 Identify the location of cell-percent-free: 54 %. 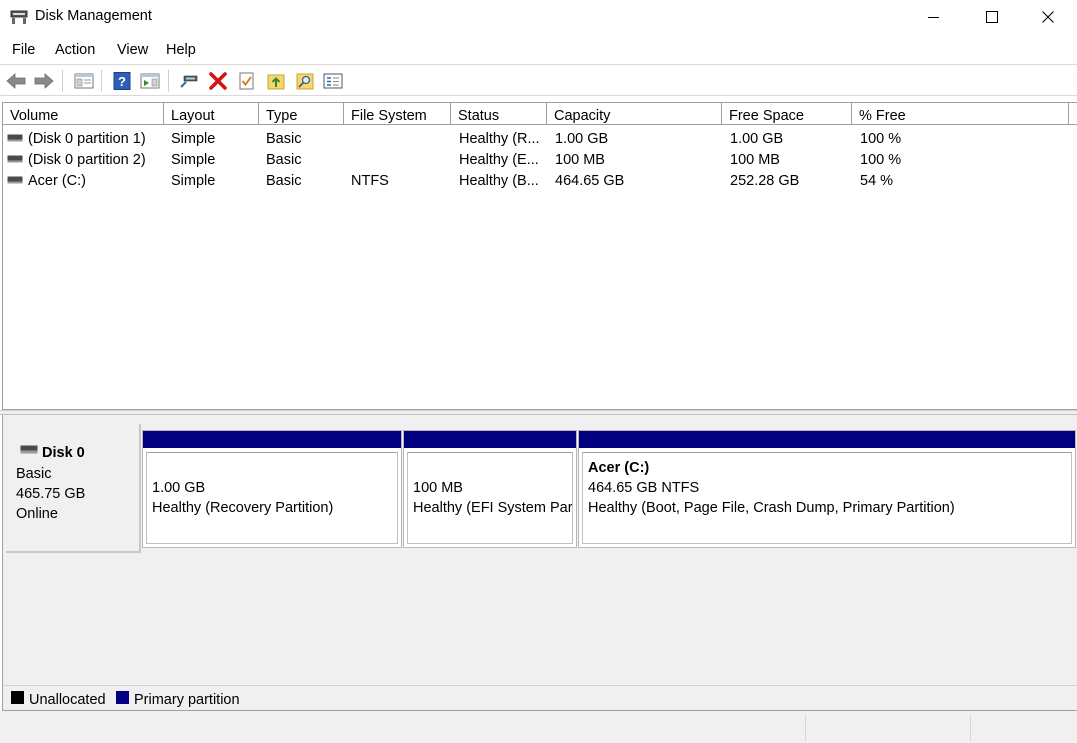
(877, 181).